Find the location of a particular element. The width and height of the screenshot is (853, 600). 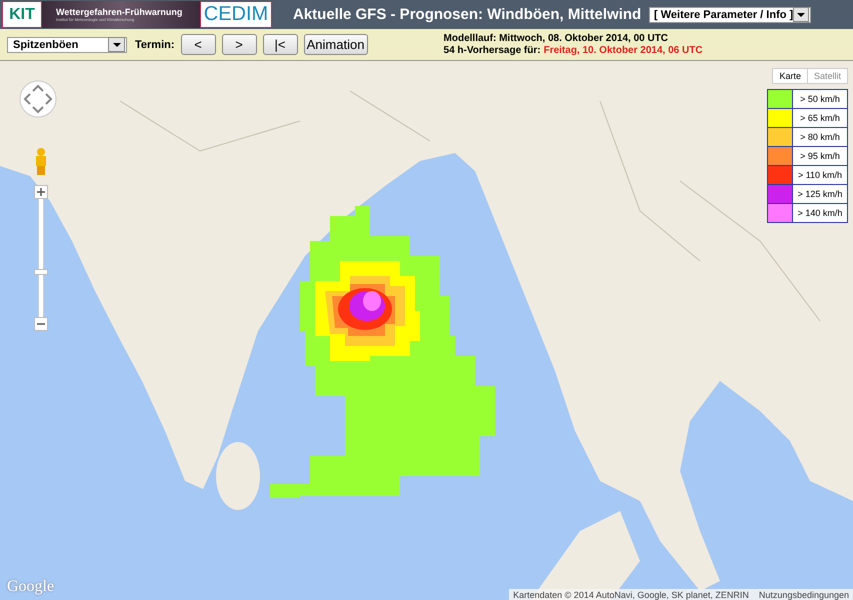

legend-label: > 125 km/h is located at coordinates (820, 194).